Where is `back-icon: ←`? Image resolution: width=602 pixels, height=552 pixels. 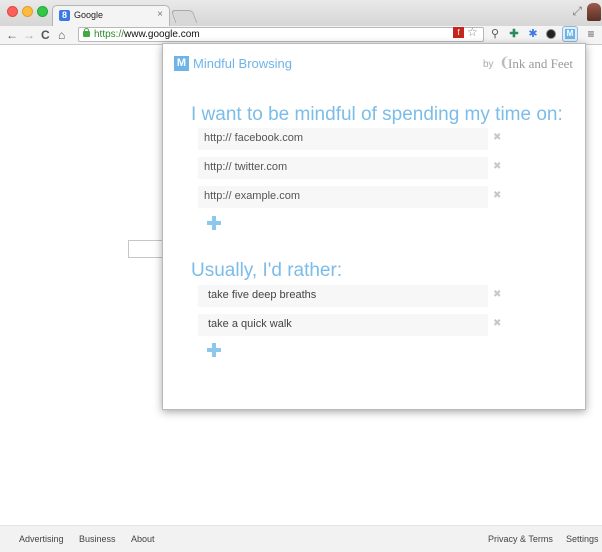 back-icon: ← is located at coordinates (12, 35).